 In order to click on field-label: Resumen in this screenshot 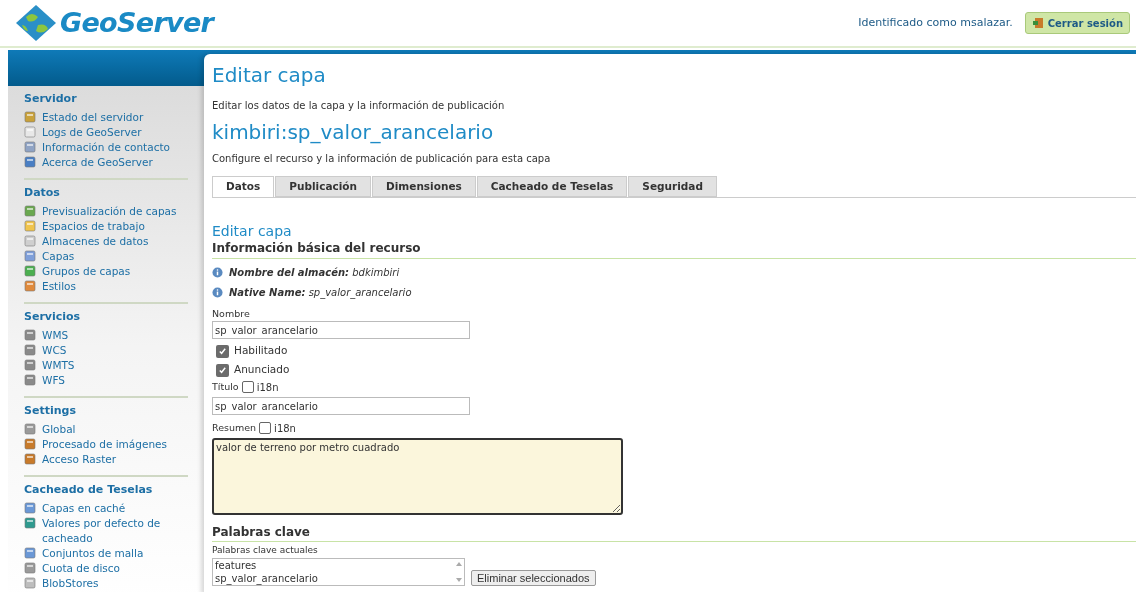, I will do `click(234, 428)`.